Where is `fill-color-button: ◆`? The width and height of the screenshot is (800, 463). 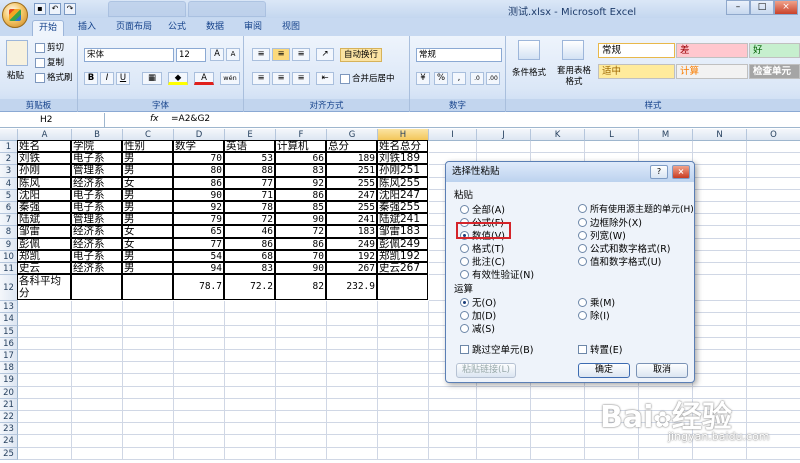 fill-color-button: ◆ is located at coordinates (178, 78).